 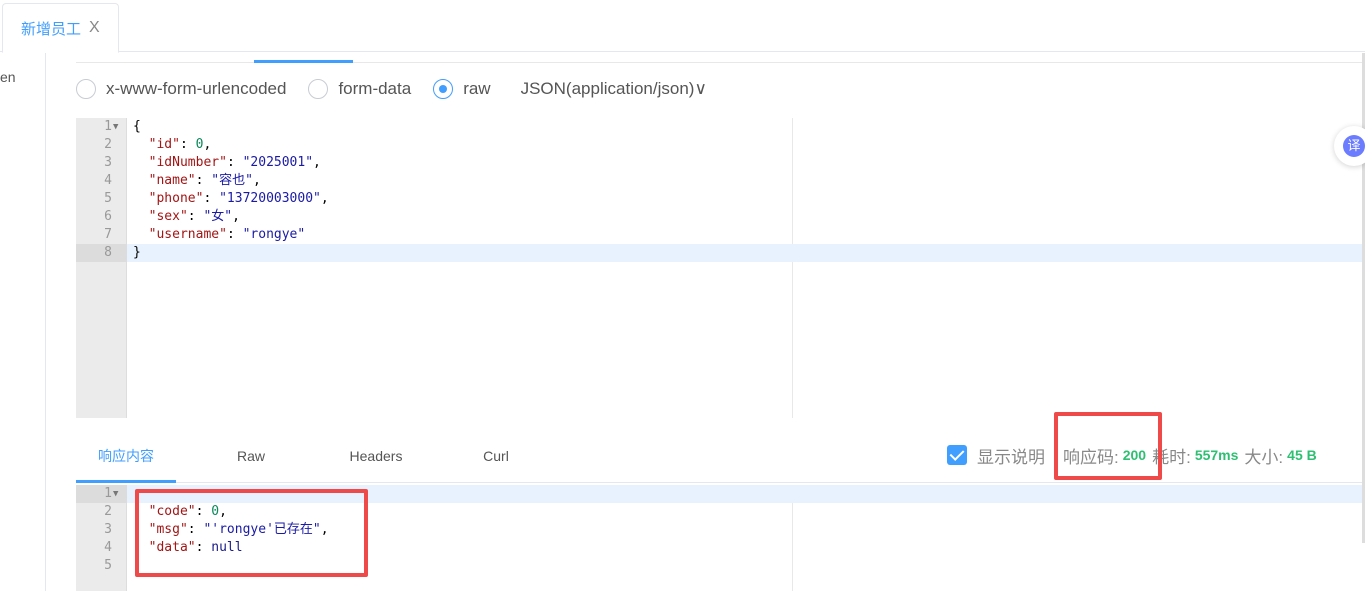 I want to click on json-value: null, so click(x=227, y=547).